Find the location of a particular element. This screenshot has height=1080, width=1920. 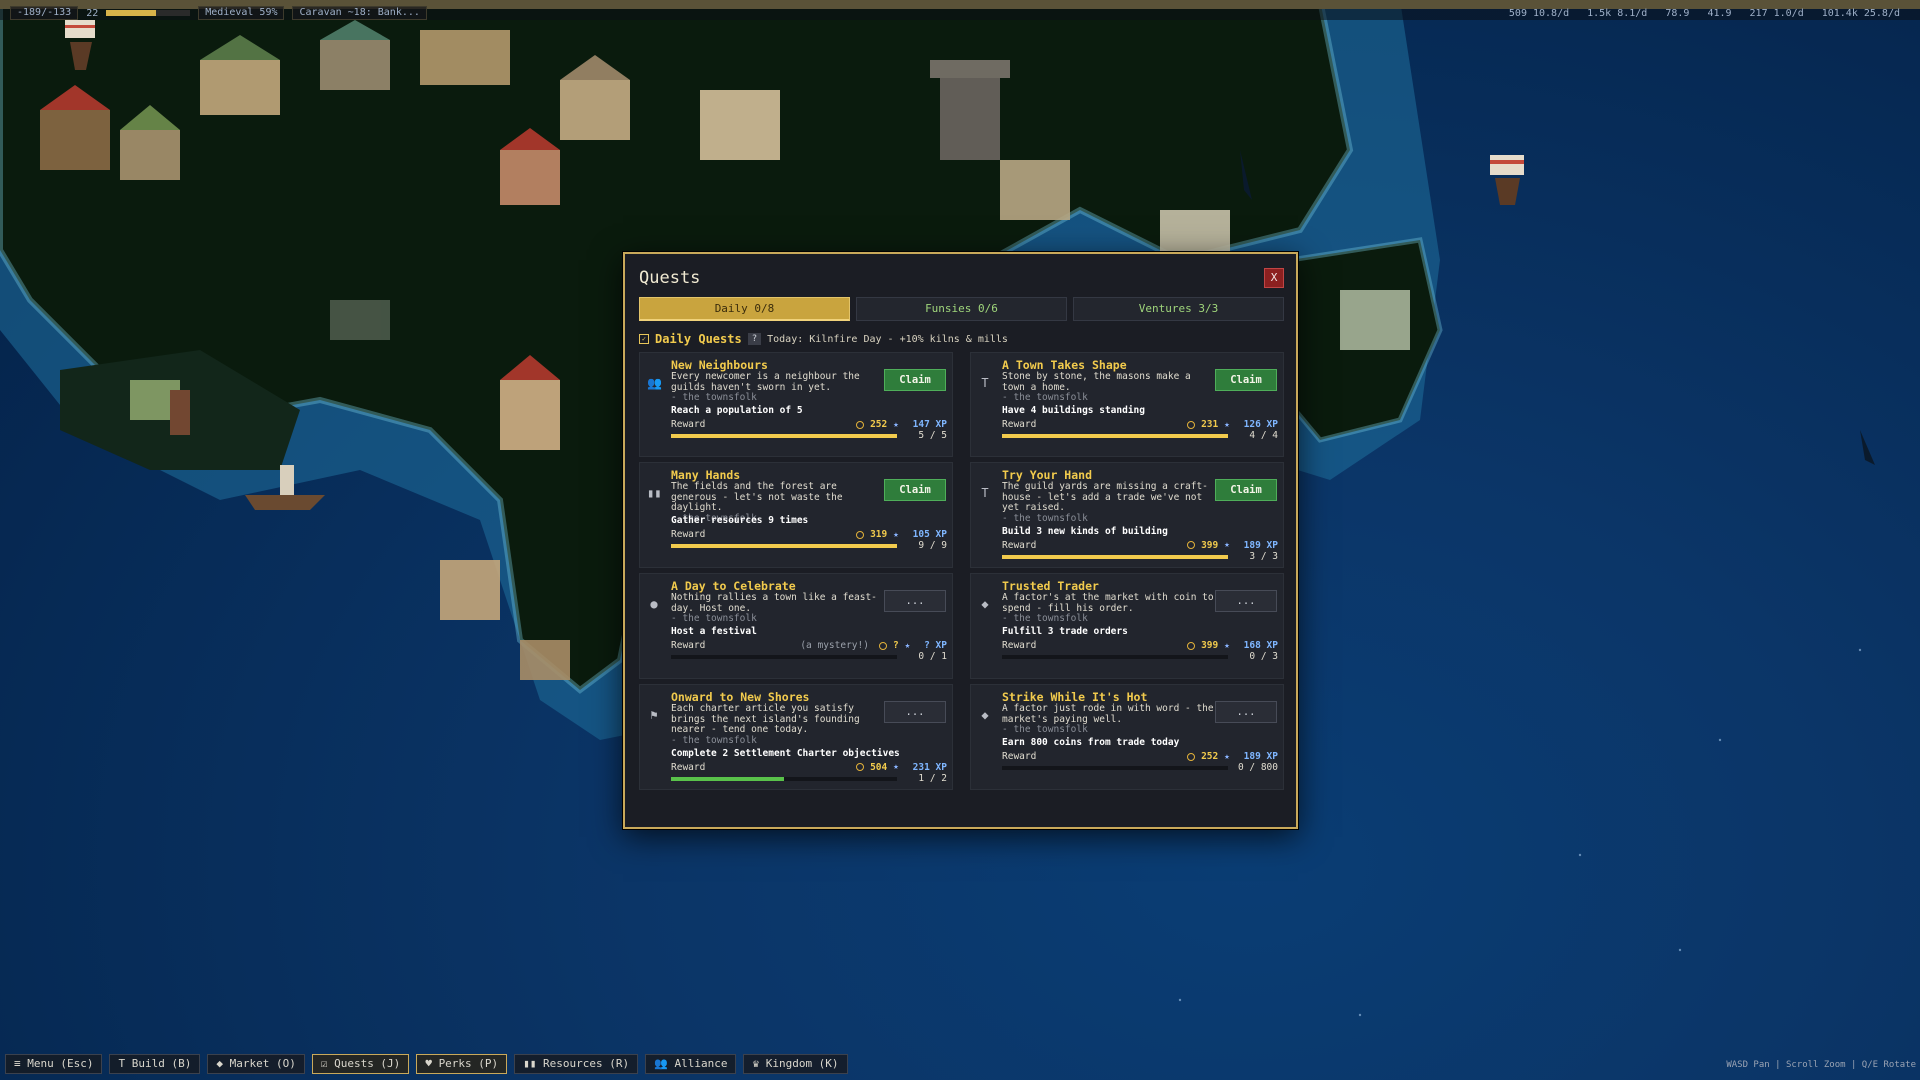

reward-coins: 319 is located at coordinates (879, 534).